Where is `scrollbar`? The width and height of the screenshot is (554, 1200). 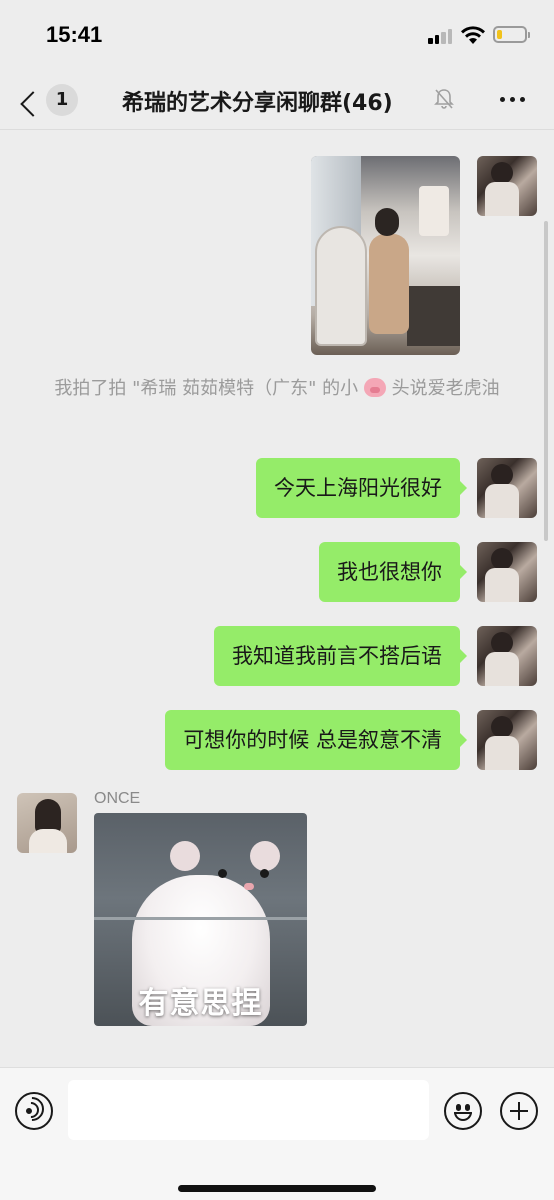
scrollbar is located at coordinates (546, 381).